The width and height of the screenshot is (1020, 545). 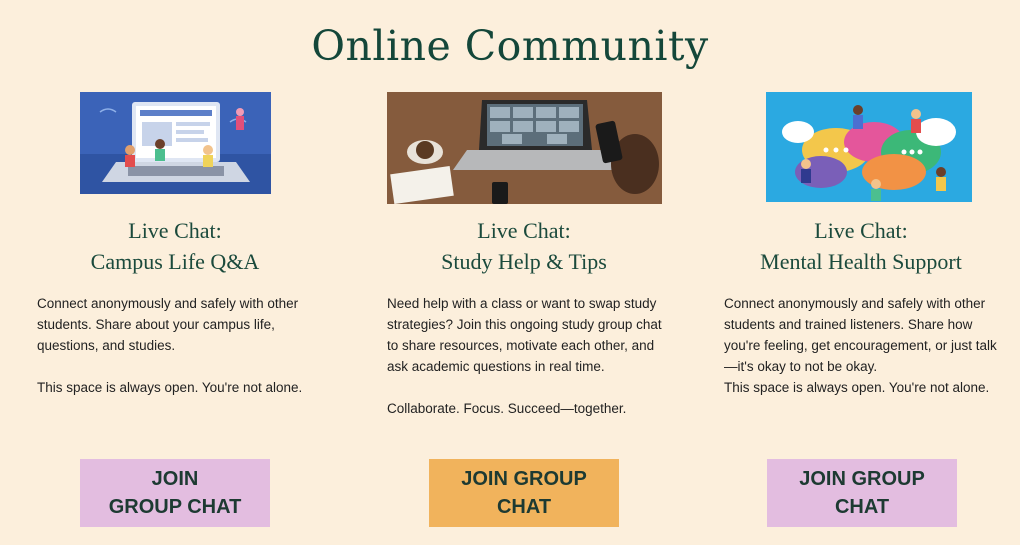 What do you see at coordinates (869, 147) in the screenshot?
I see `people-speech-bubbles-illustration` at bounding box center [869, 147].